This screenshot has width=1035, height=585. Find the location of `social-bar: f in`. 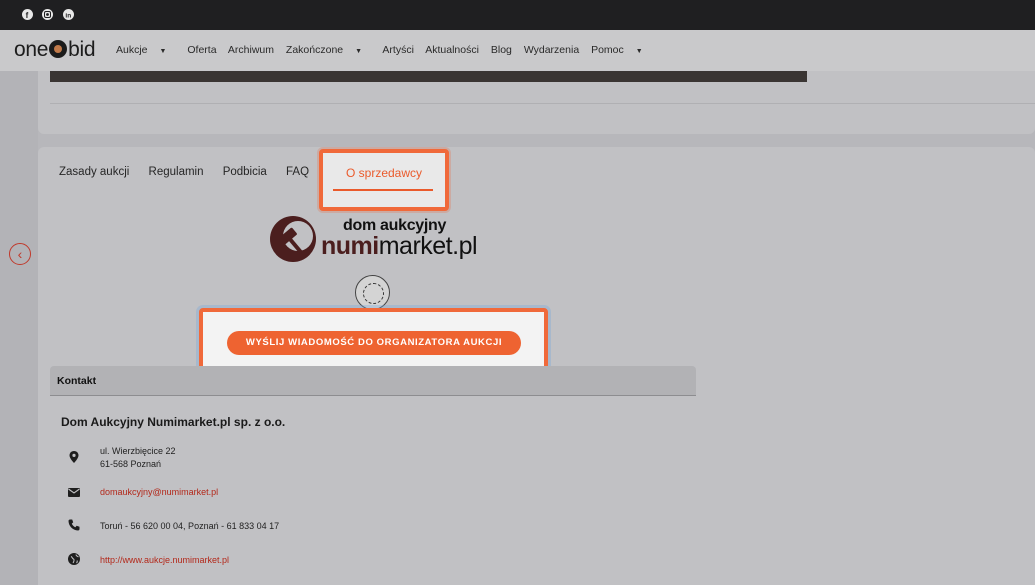

social-bar: f in is located at coordinates (517, 15).